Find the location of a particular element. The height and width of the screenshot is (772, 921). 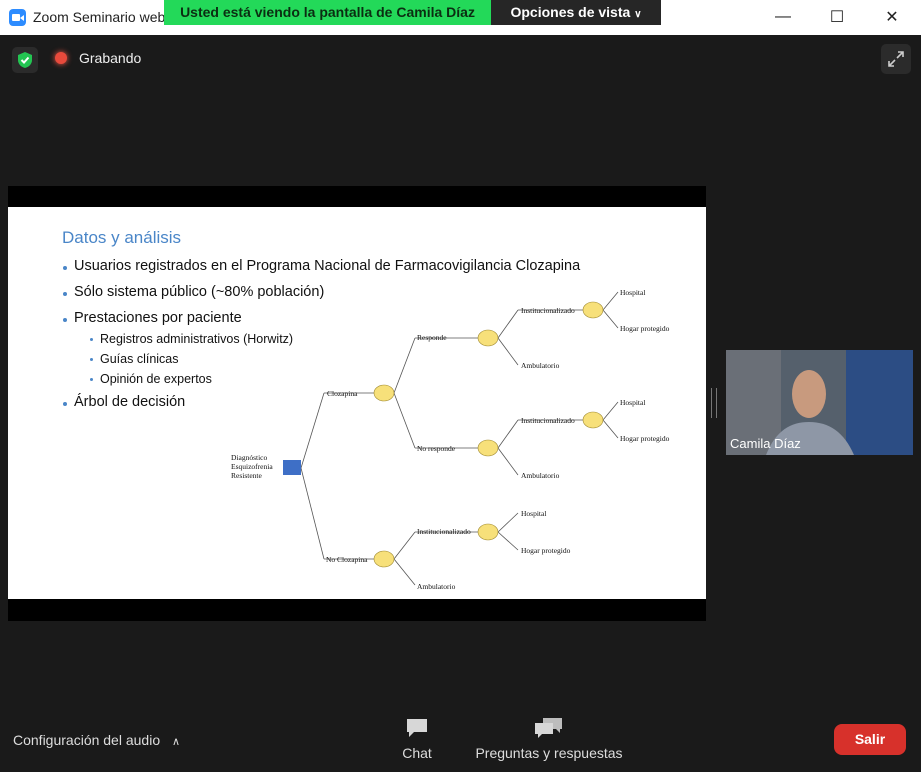

tree-root-label: Esquizofrenia is located at coordinates (252, 466).